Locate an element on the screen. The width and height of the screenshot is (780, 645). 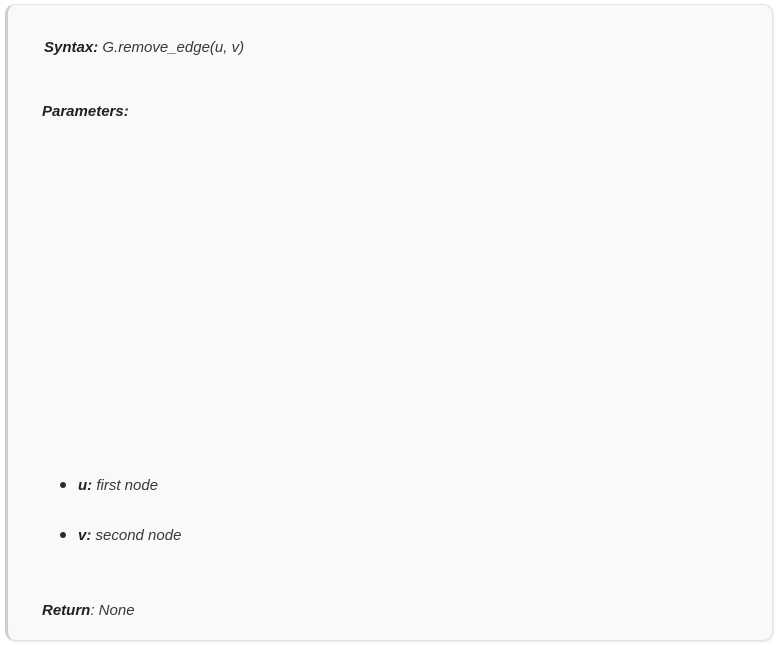
return-value: : None is located at coordinates (112, 610).